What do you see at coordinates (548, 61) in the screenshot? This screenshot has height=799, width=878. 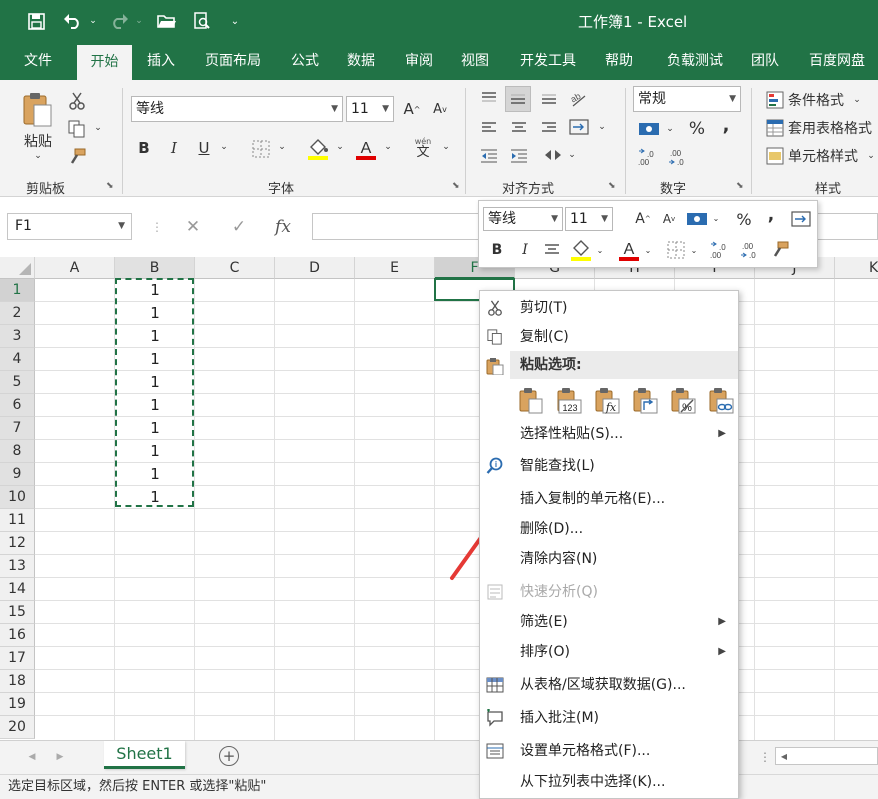 I see `tab-developer: 开发工具` at bounding box center [548, 61].